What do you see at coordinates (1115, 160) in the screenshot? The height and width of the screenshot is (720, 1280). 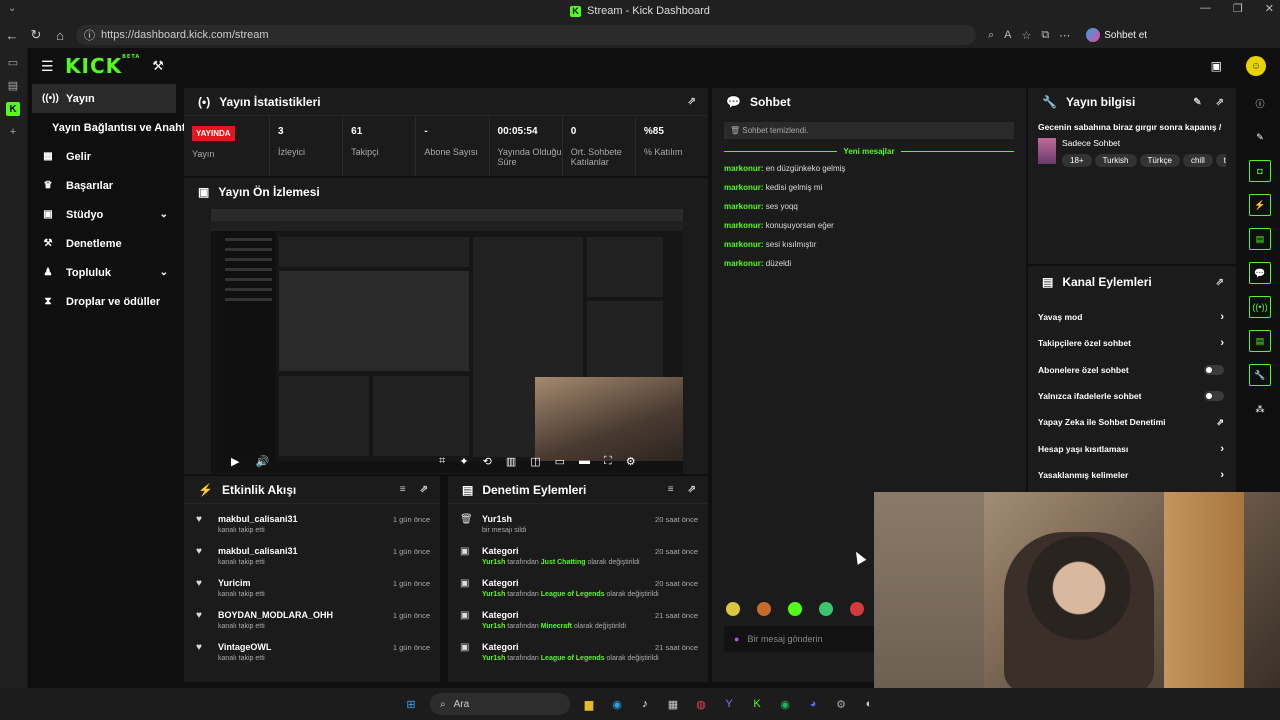 I see `tag: Turkish` at bounding box center [1115, 160].